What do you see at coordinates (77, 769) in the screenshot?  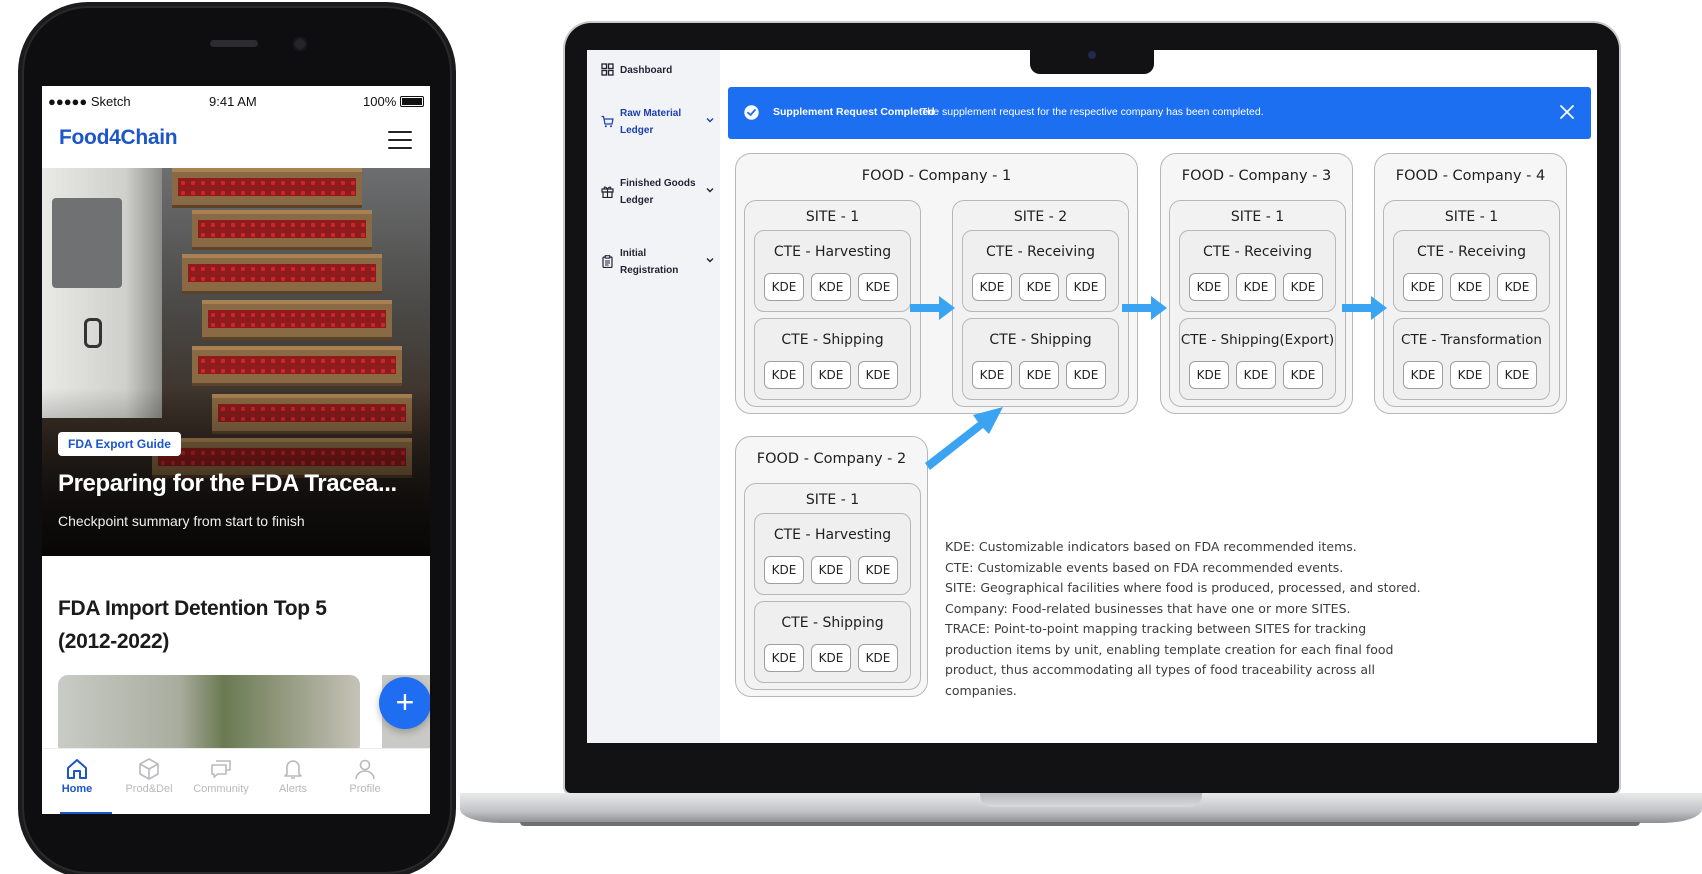 I see `home-icon` at bounding box center [77, 769].